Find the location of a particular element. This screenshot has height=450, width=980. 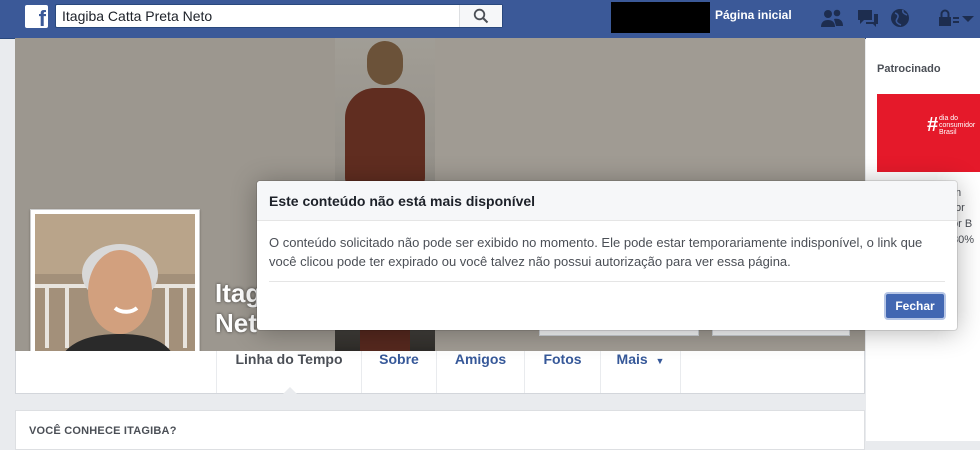

dialog-title: Este conteúdo não está mais disponível is located at coordinates (402, 201).